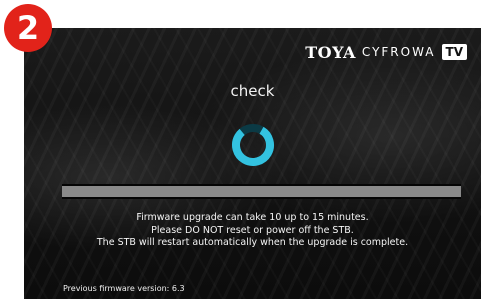  Describe the element at coordinates (261, 191) in the screenshot. I see `progress-bar` at that location.